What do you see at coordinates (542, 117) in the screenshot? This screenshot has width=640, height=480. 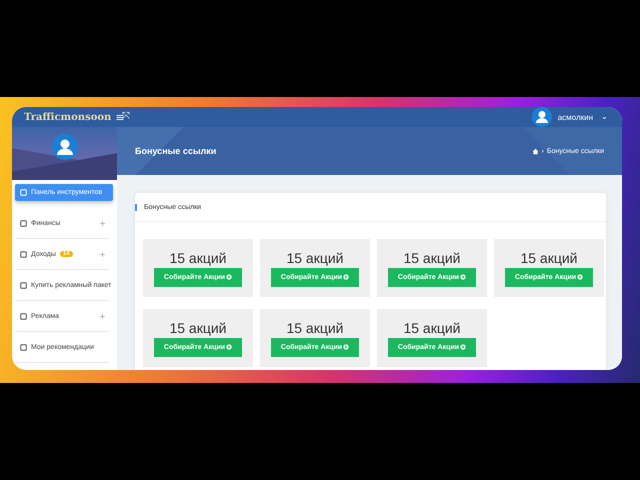 I see `avatar-icon` at bounding box center [542, 117].